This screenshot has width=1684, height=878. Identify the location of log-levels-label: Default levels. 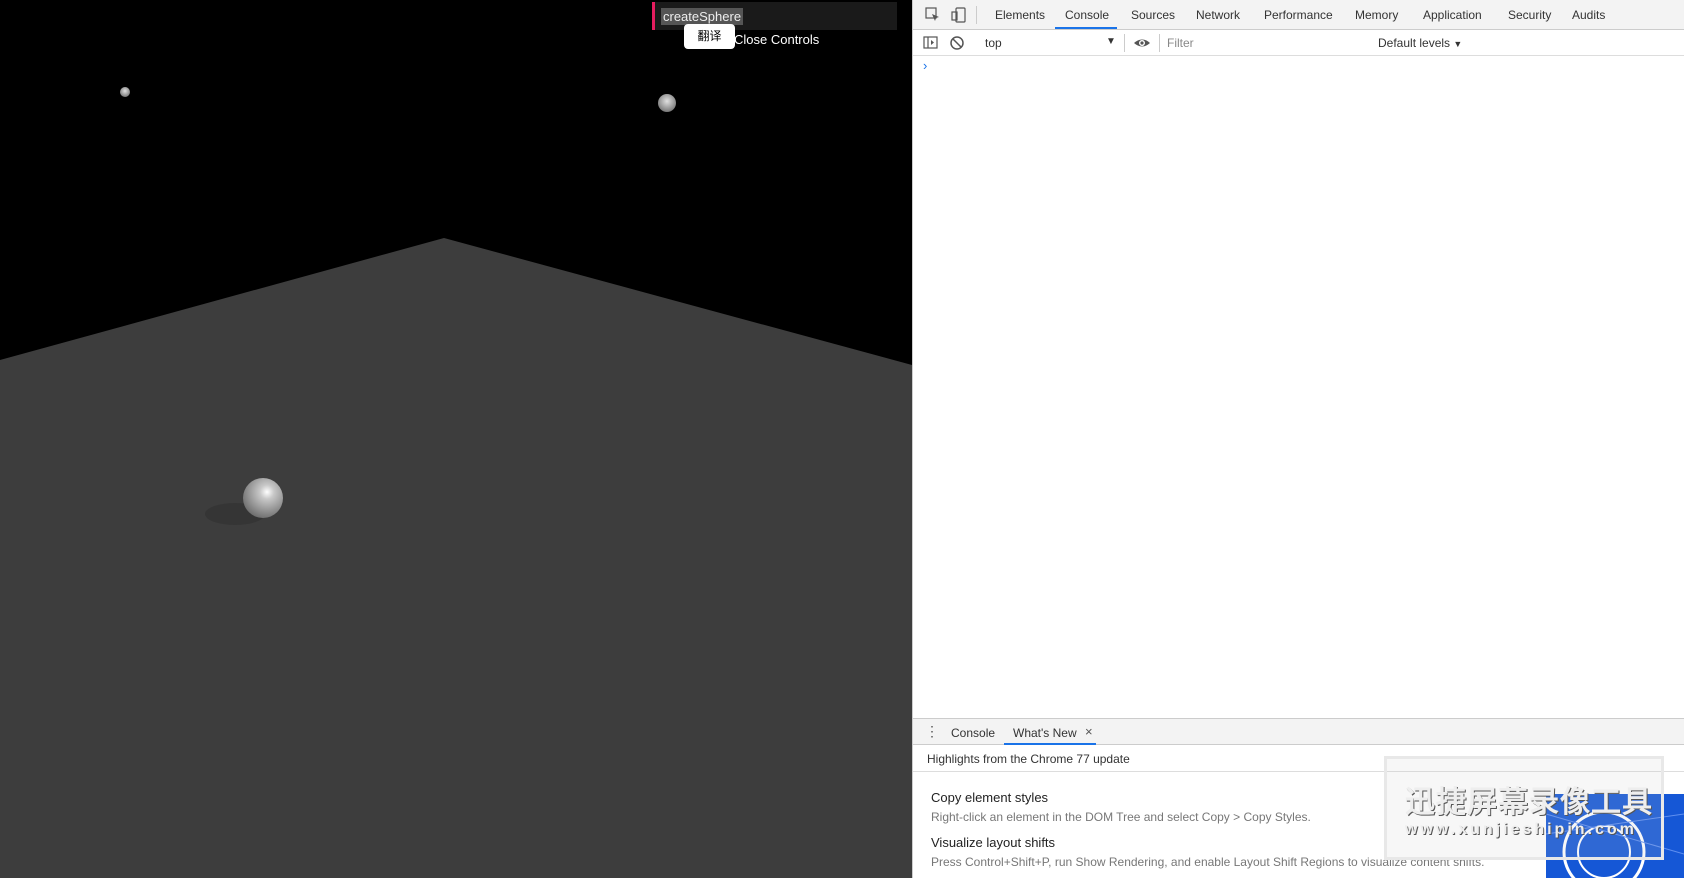
(1414, 43).